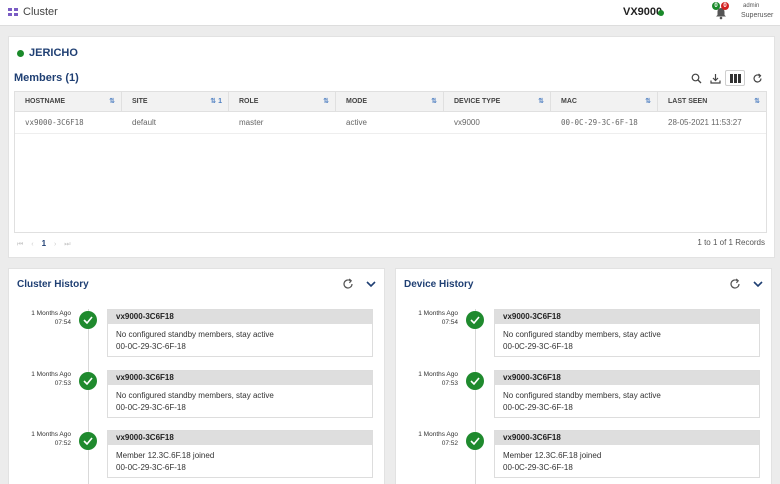 This screenshot has width=780, height=484. Describe the element at coordinates (282, 102) in the screenshot. I see `column-header-role: ROLE ⇅` at that location.